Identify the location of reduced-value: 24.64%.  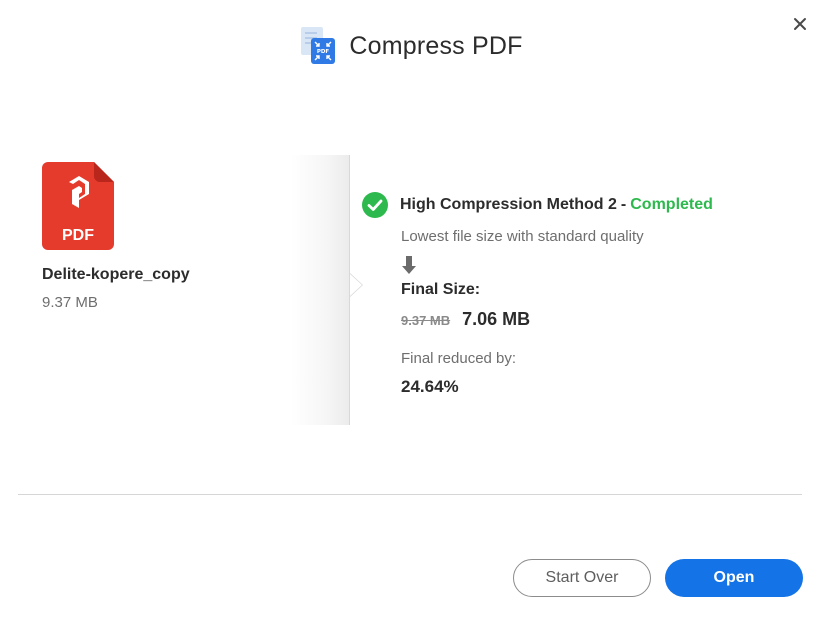
(430, 386).